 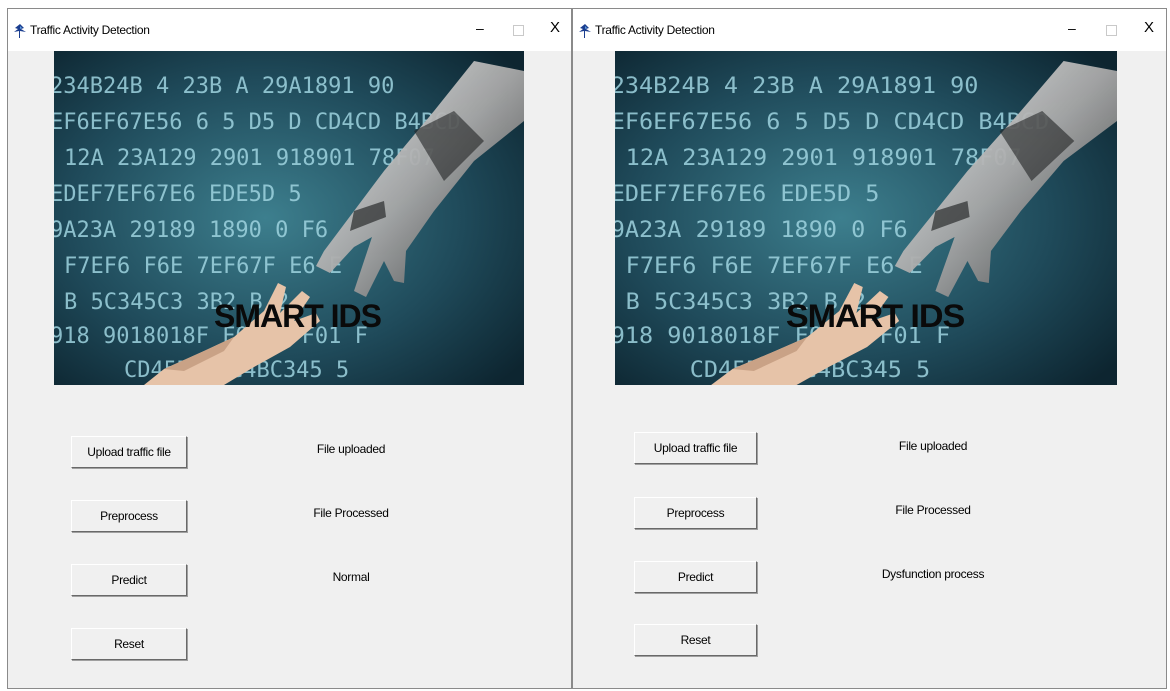 I want to click on prediction-result-label: Dysfunction process, so click(x=933, y=574).